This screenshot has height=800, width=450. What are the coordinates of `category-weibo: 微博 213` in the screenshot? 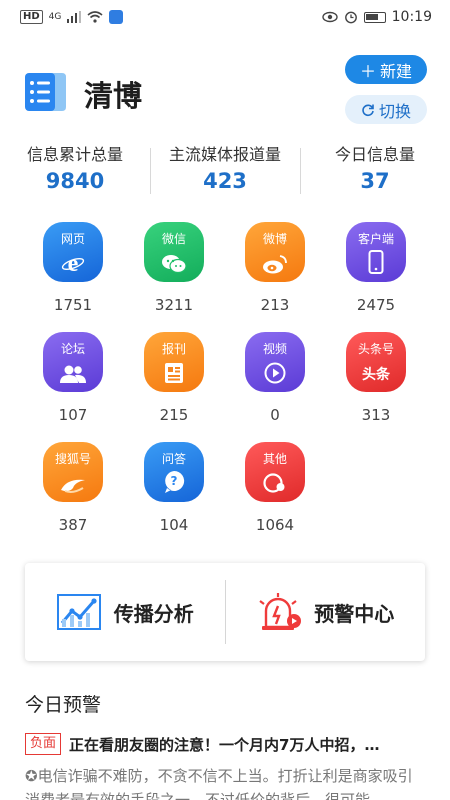 It's located at (275, 268).